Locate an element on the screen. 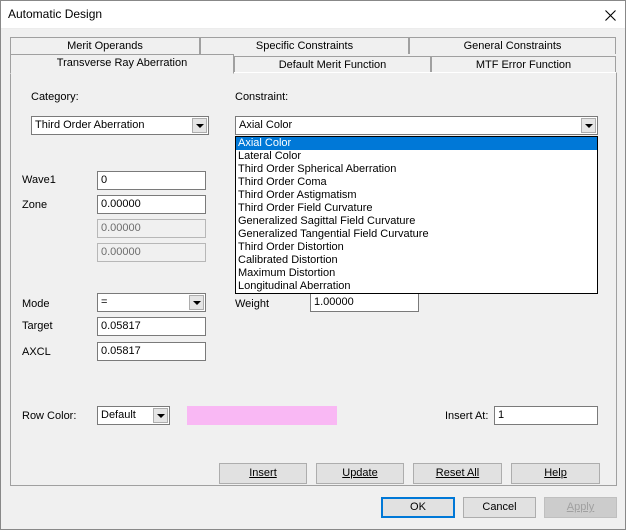 The image size is (626, 530). dropdown-option: Calibrated Distortion is located at coordinates (416, 260).